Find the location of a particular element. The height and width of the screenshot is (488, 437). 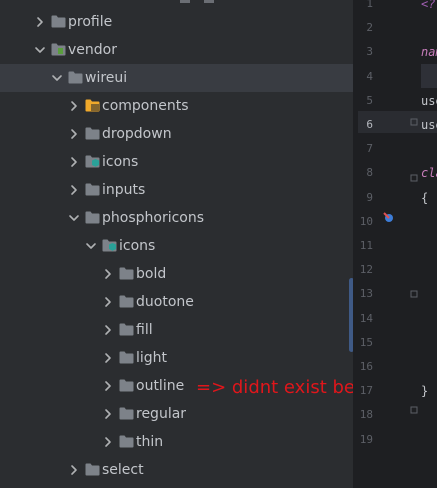

tree-item-components: components is located at coordinates (176, 106).